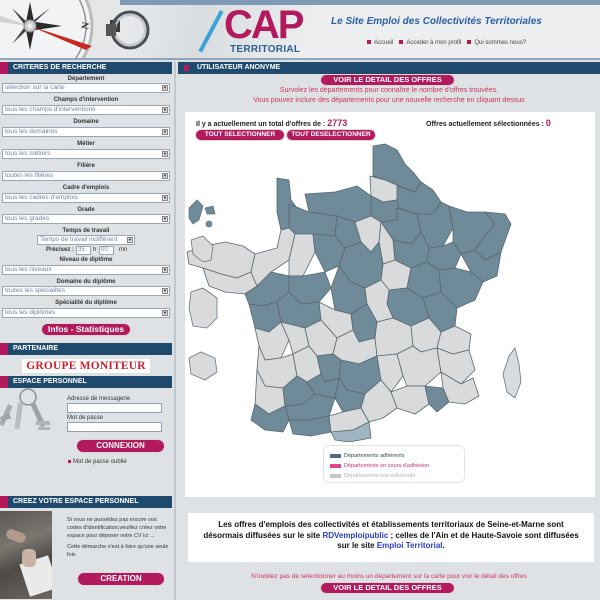 The height and width of the screenshot is (600, 600). Describe the element at coordinates (41, 197) in the screenshot. I see `employment-frame-select-value: tous les cadres d'emplois` at that location.